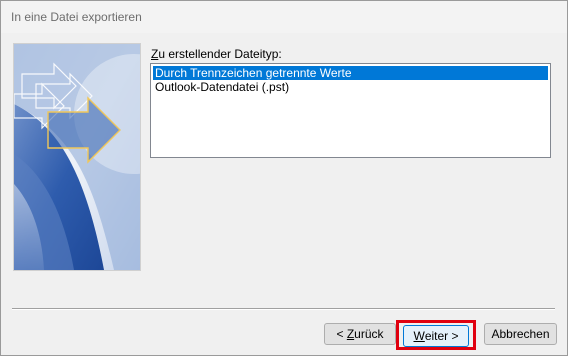 The image size is (568, 356). Describe the element at coordinates (350, 73) in the screenshot. I see `list-item-csv: Durch Trennzeichen getrennte Werte` at that location.